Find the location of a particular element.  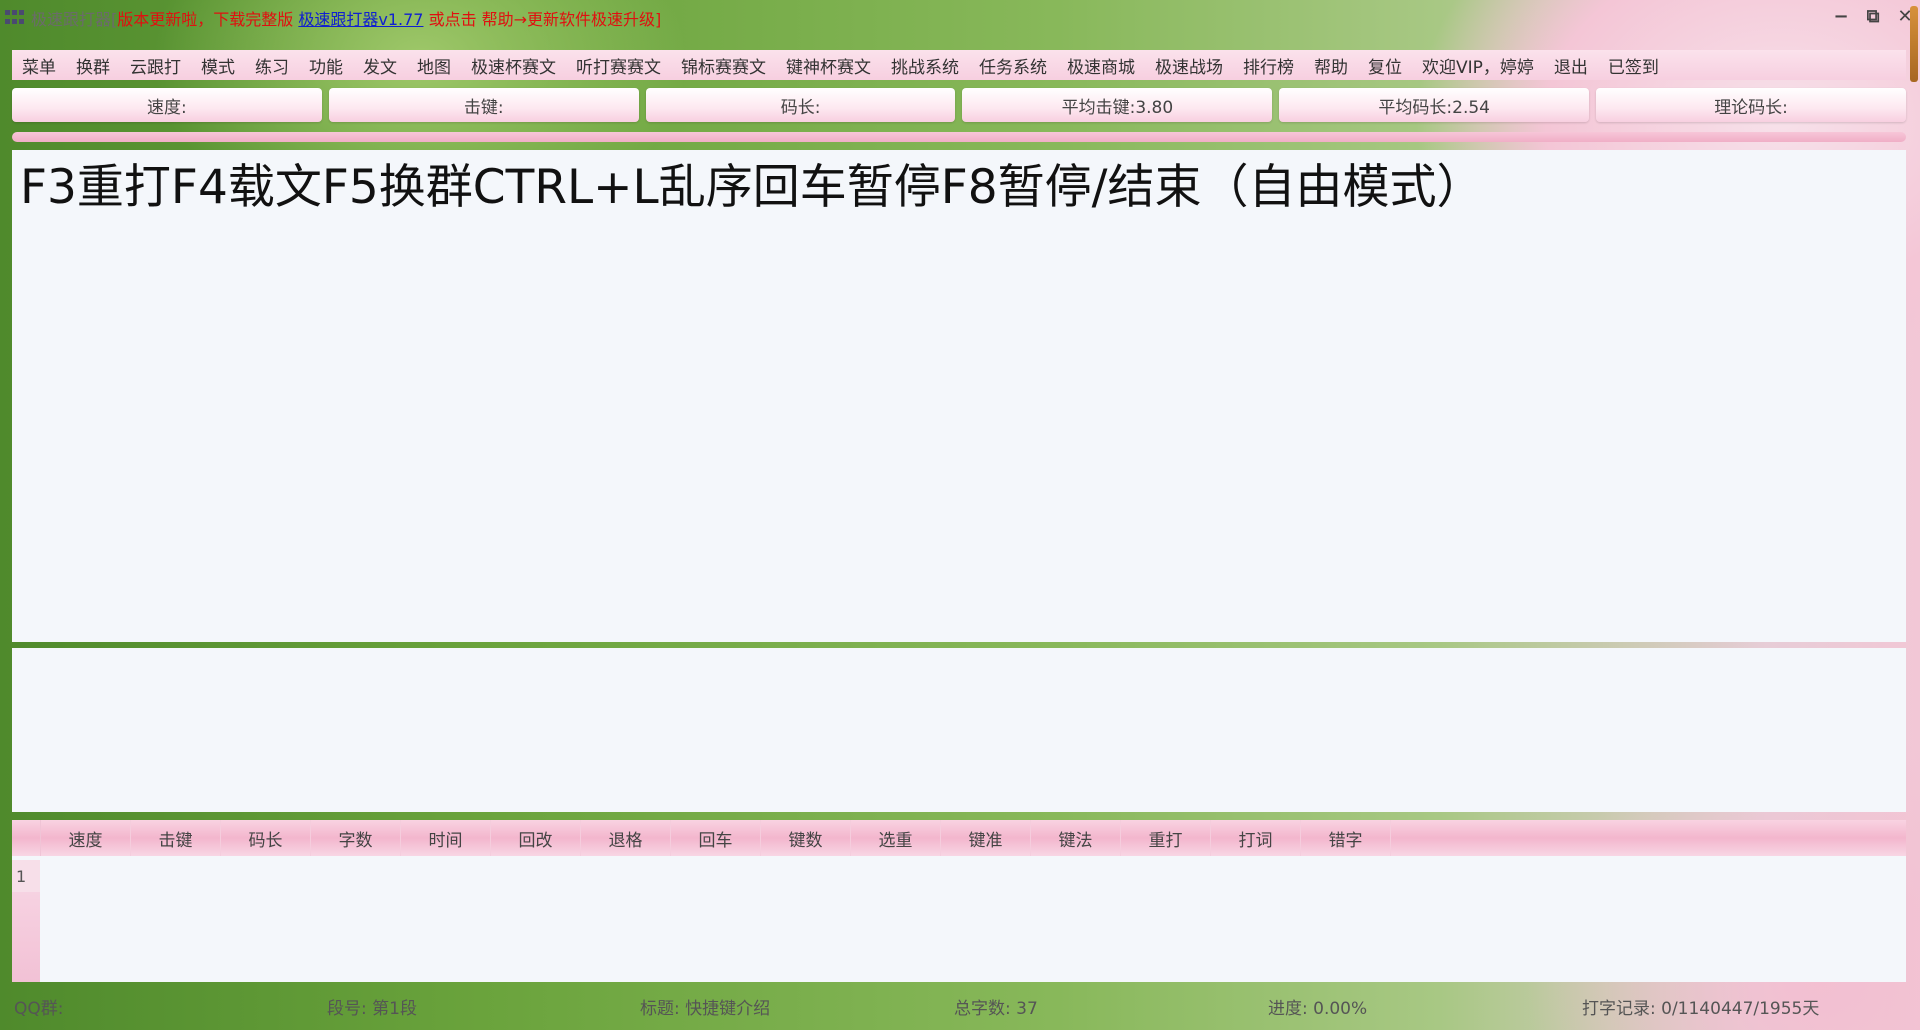

window-controls: − ⧉ ✕ is located at coordinates (1873, 16).